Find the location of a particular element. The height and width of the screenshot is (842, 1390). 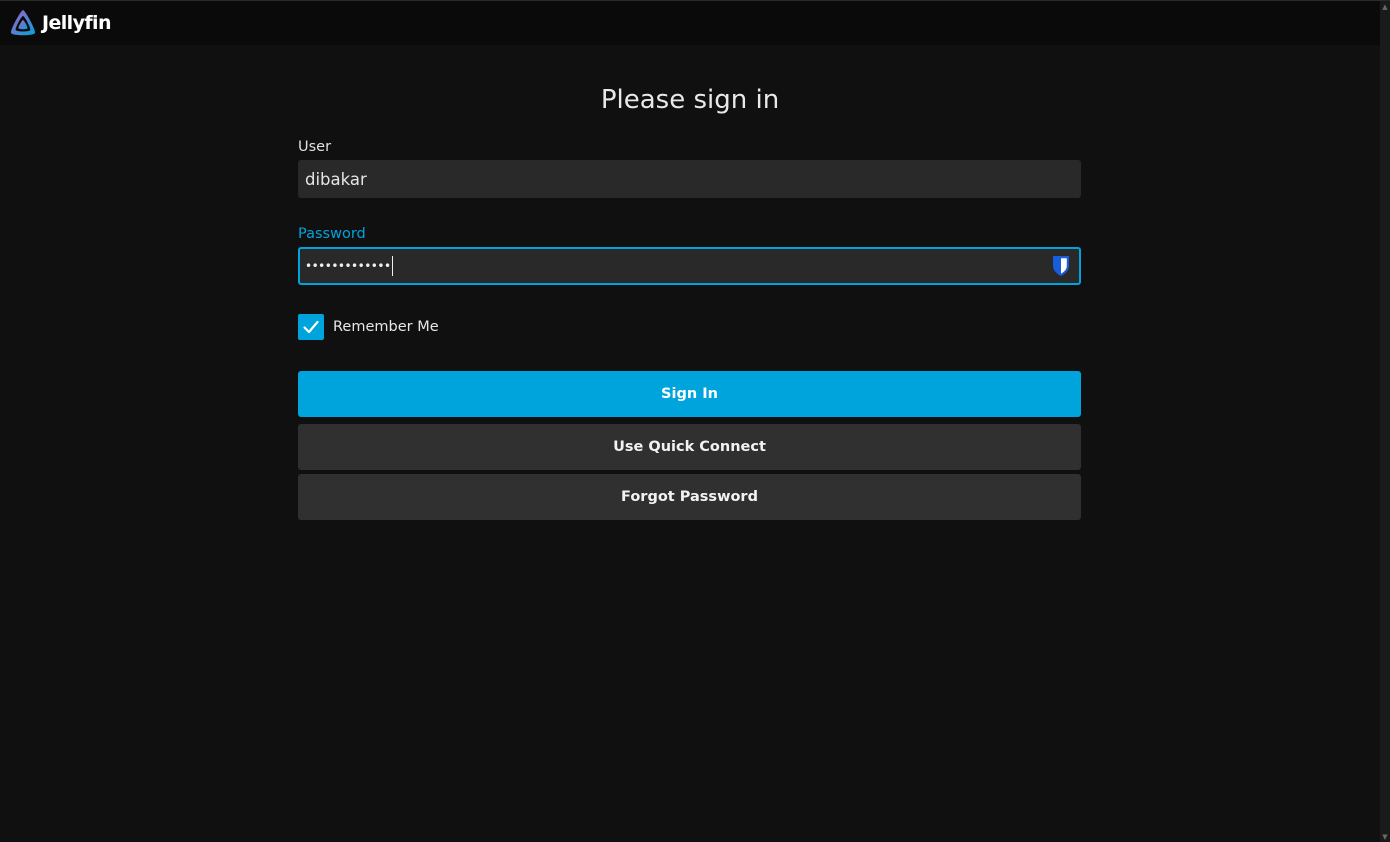

remember-me-checkbox is located at coordinates (311, 327).